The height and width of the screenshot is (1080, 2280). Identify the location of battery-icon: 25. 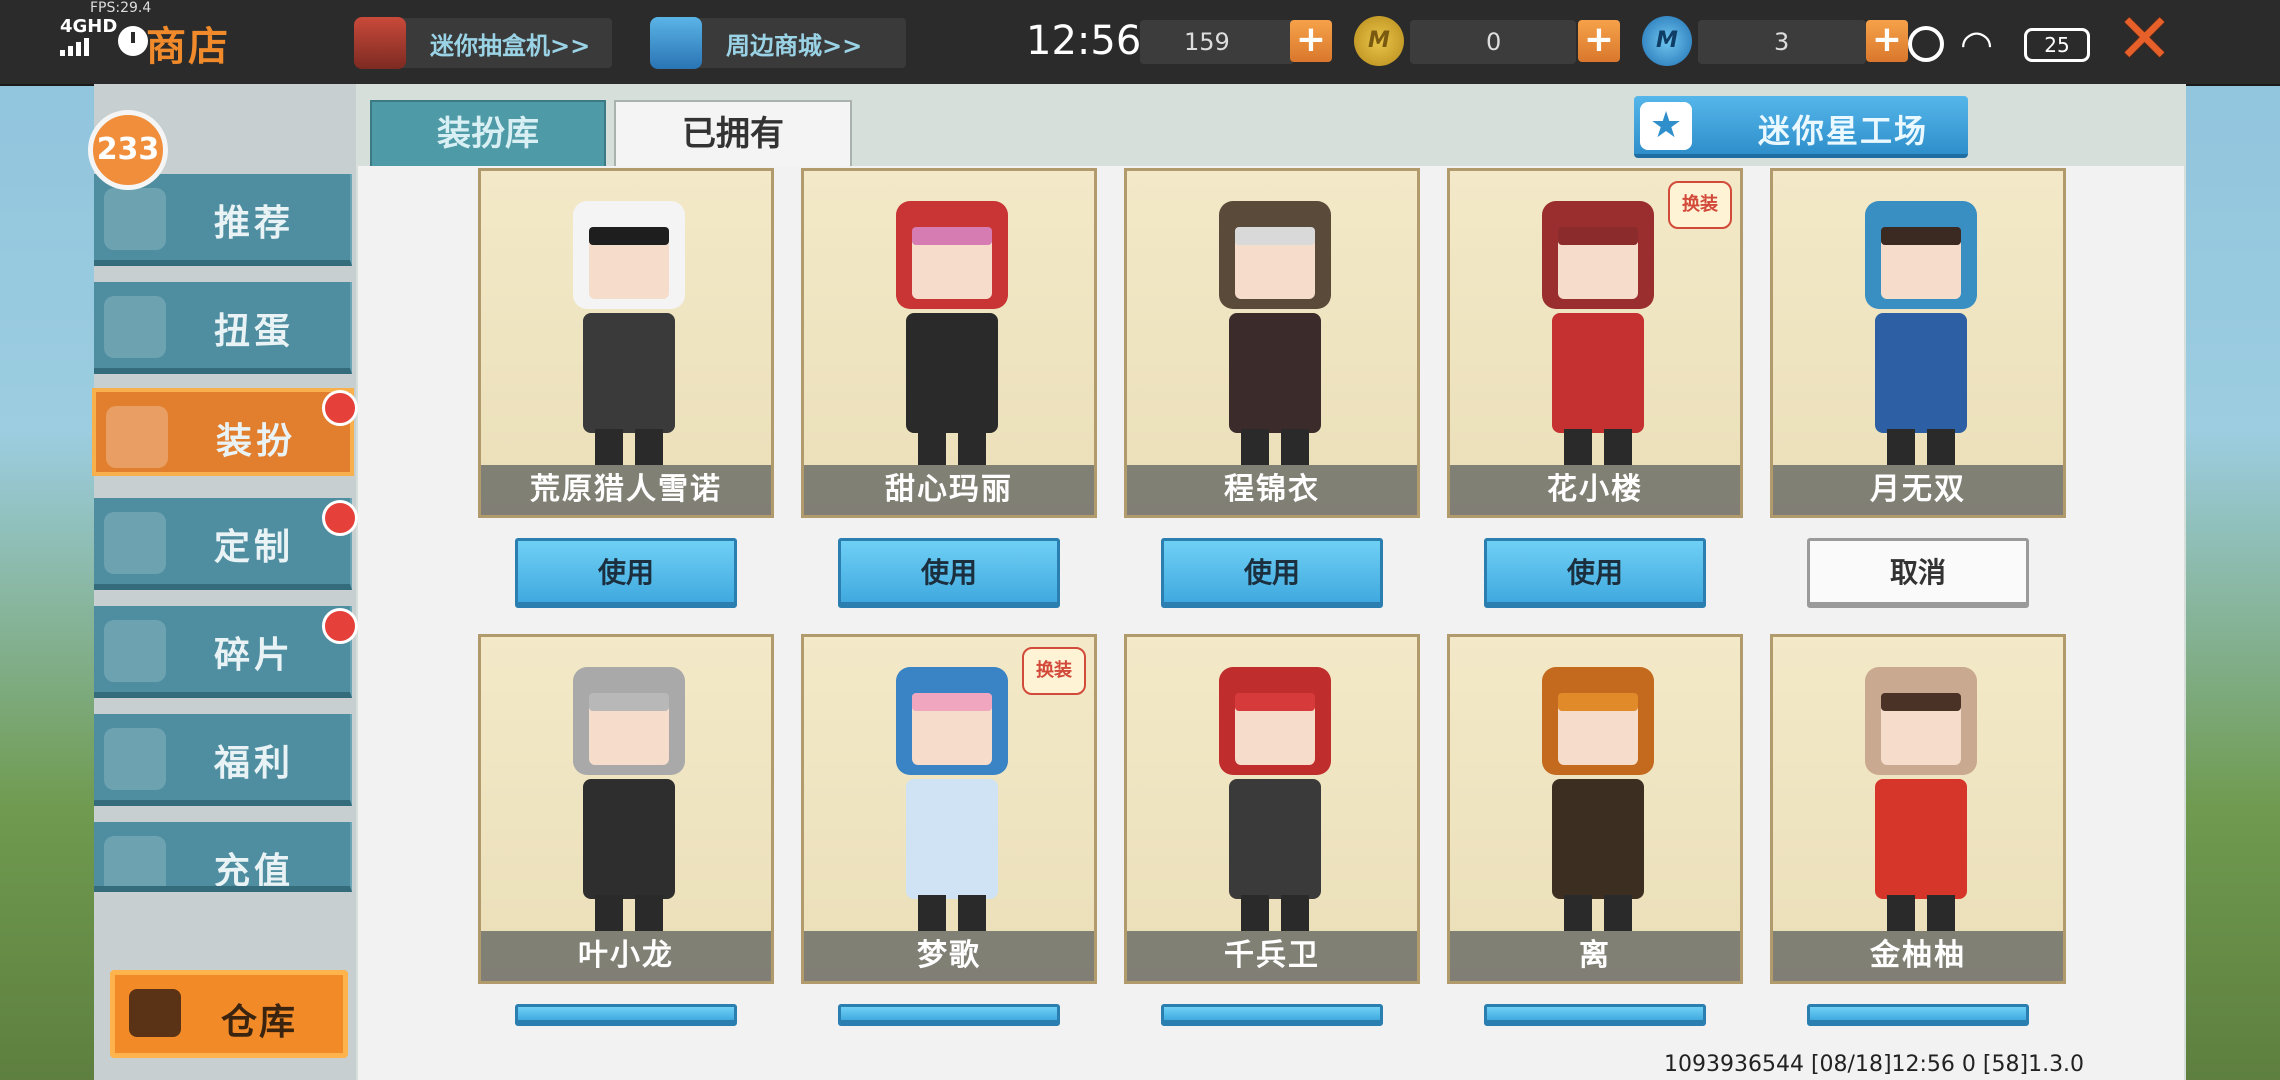
(2057, 45).